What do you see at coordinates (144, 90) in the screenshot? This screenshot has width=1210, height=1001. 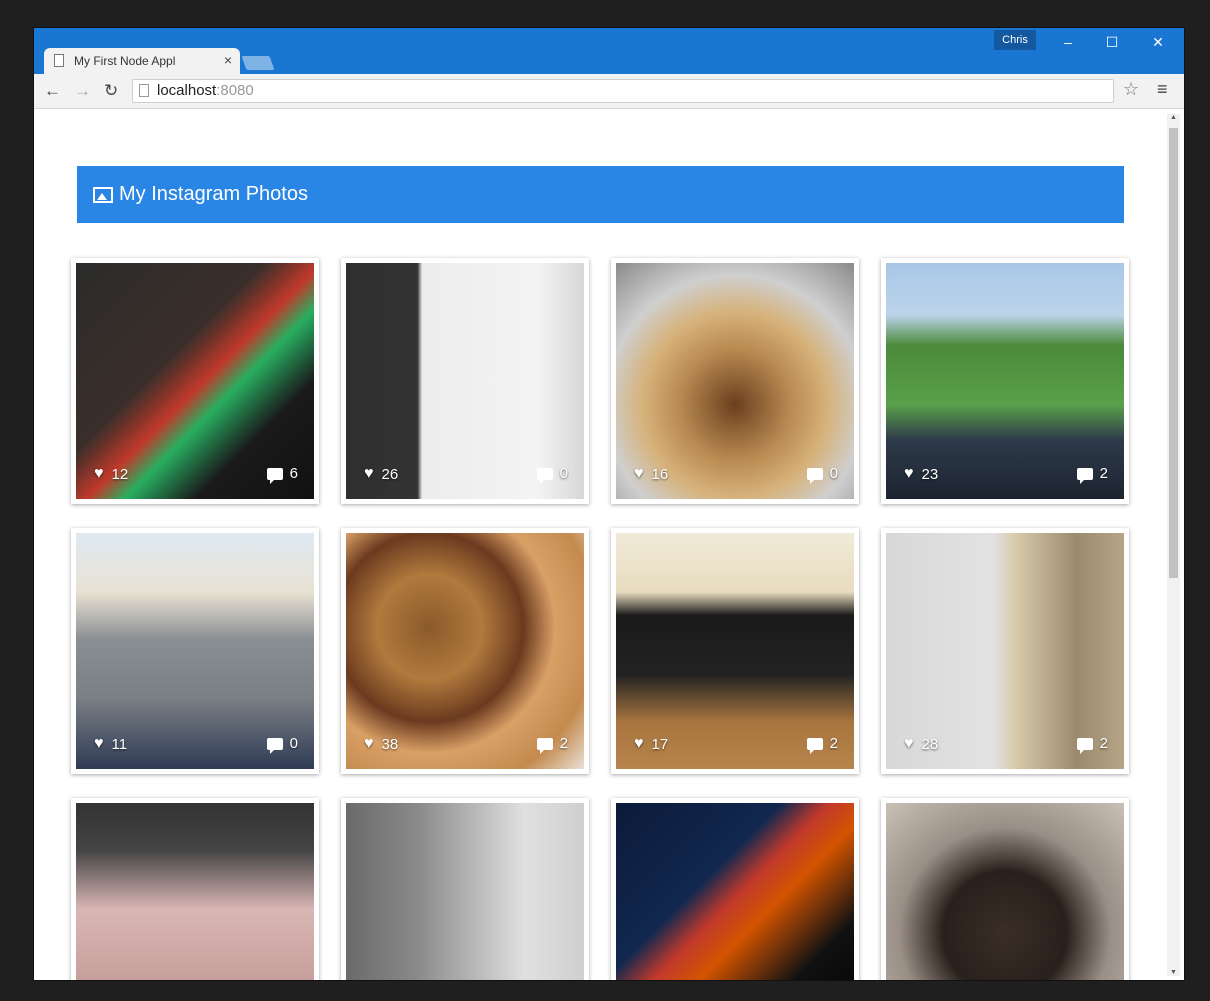 I see `page-icon` at bounding box center [144, 90].